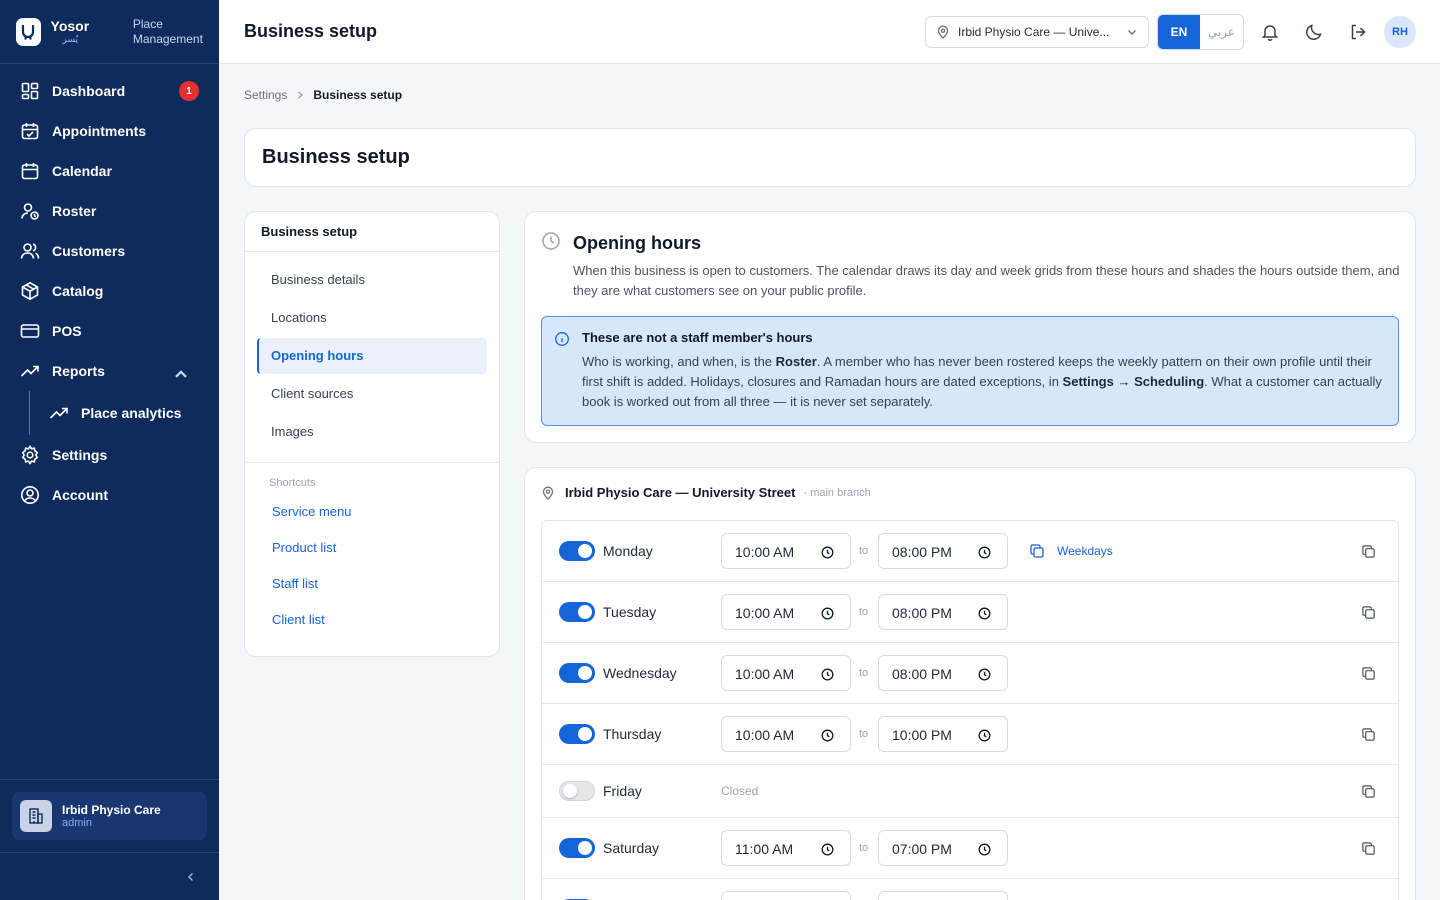  I want to click on bell-icon, so click(1270, 32).